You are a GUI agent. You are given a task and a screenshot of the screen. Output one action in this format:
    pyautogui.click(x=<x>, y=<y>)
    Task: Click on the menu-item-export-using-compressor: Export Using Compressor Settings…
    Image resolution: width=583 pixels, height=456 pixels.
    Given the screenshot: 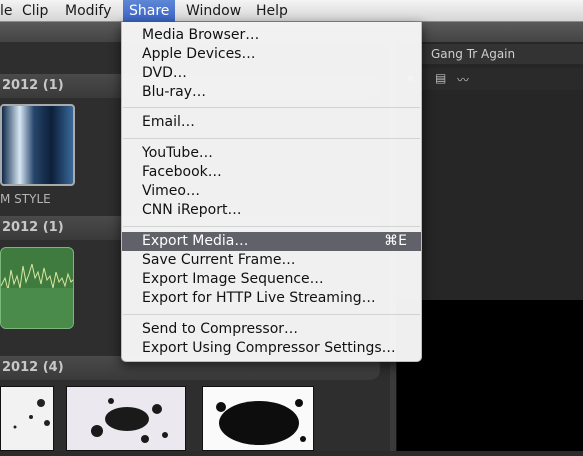 What is the action you would take?
    pyautogui.click(x=271, y=348)
    